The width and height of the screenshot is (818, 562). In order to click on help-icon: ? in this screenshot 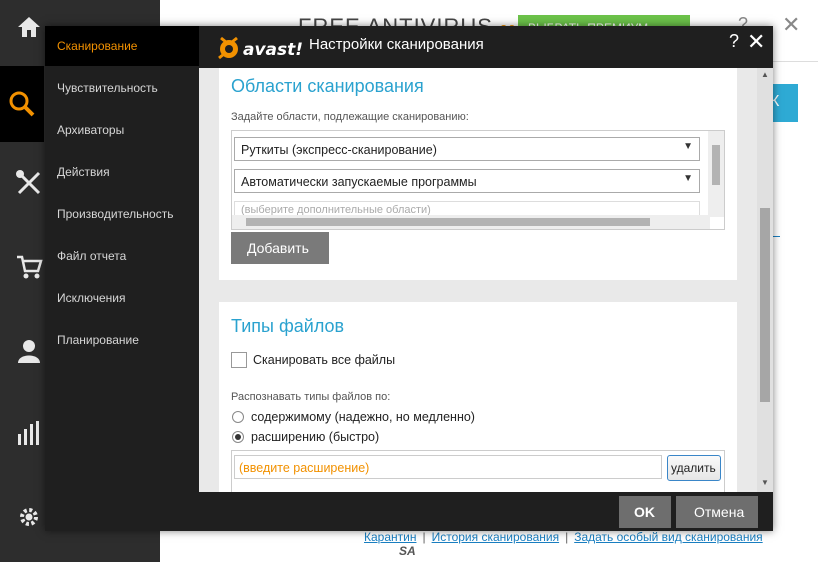, I will do `click(734, 41)`.